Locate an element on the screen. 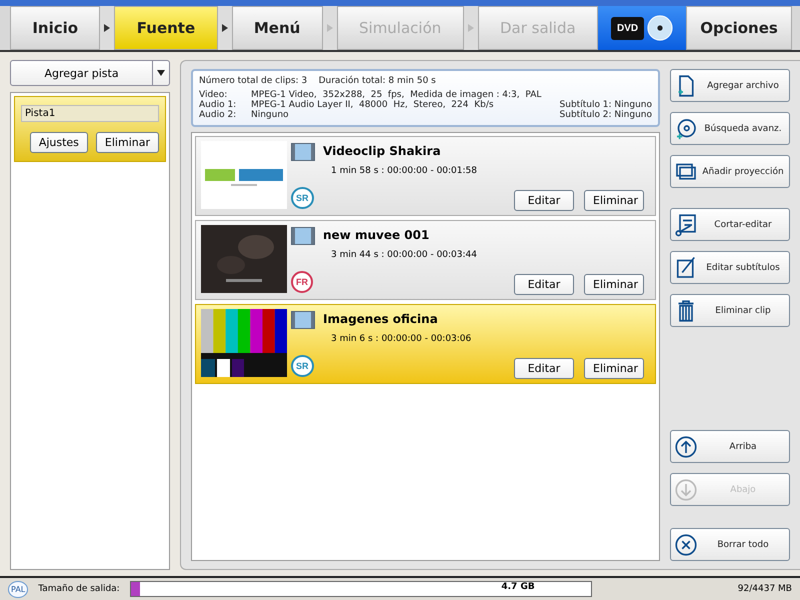 This screenshot has height=600, width=800. property-label: Audio 1: is located at coordinates (218, 105).